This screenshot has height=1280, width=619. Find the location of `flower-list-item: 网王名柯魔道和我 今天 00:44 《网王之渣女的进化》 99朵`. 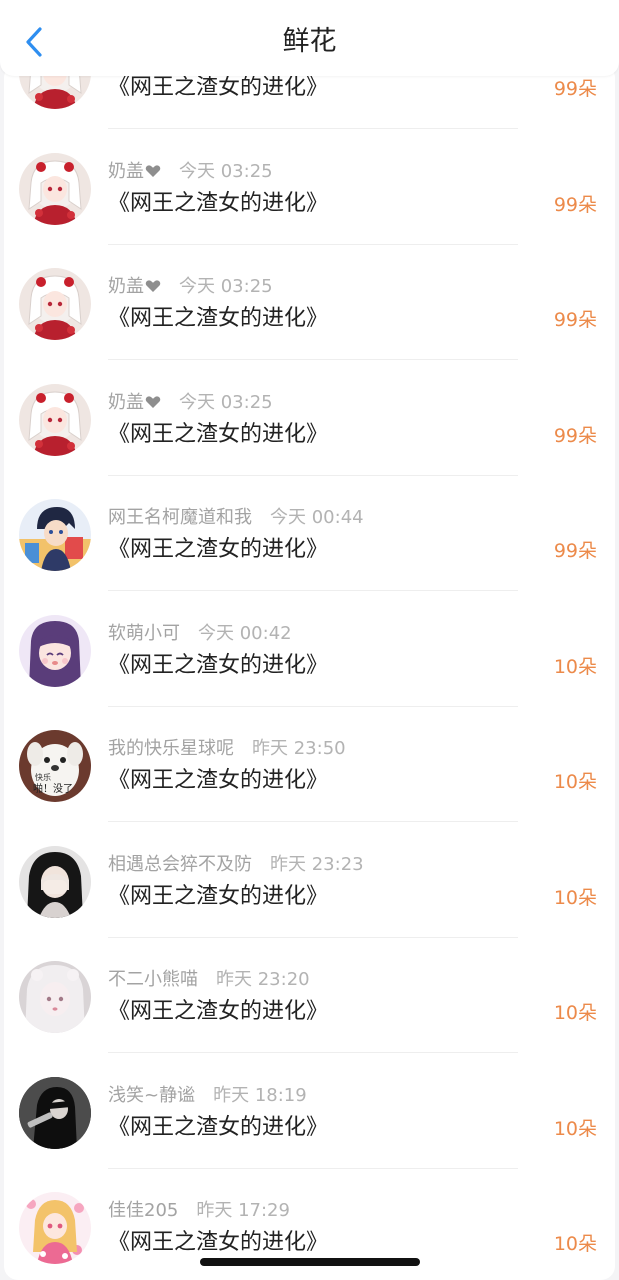

flower-list-item: 网王名柯魔道和我 今天 00:44 《网王之渣女的进化》 99朵 is located at coordinates (309, 533).